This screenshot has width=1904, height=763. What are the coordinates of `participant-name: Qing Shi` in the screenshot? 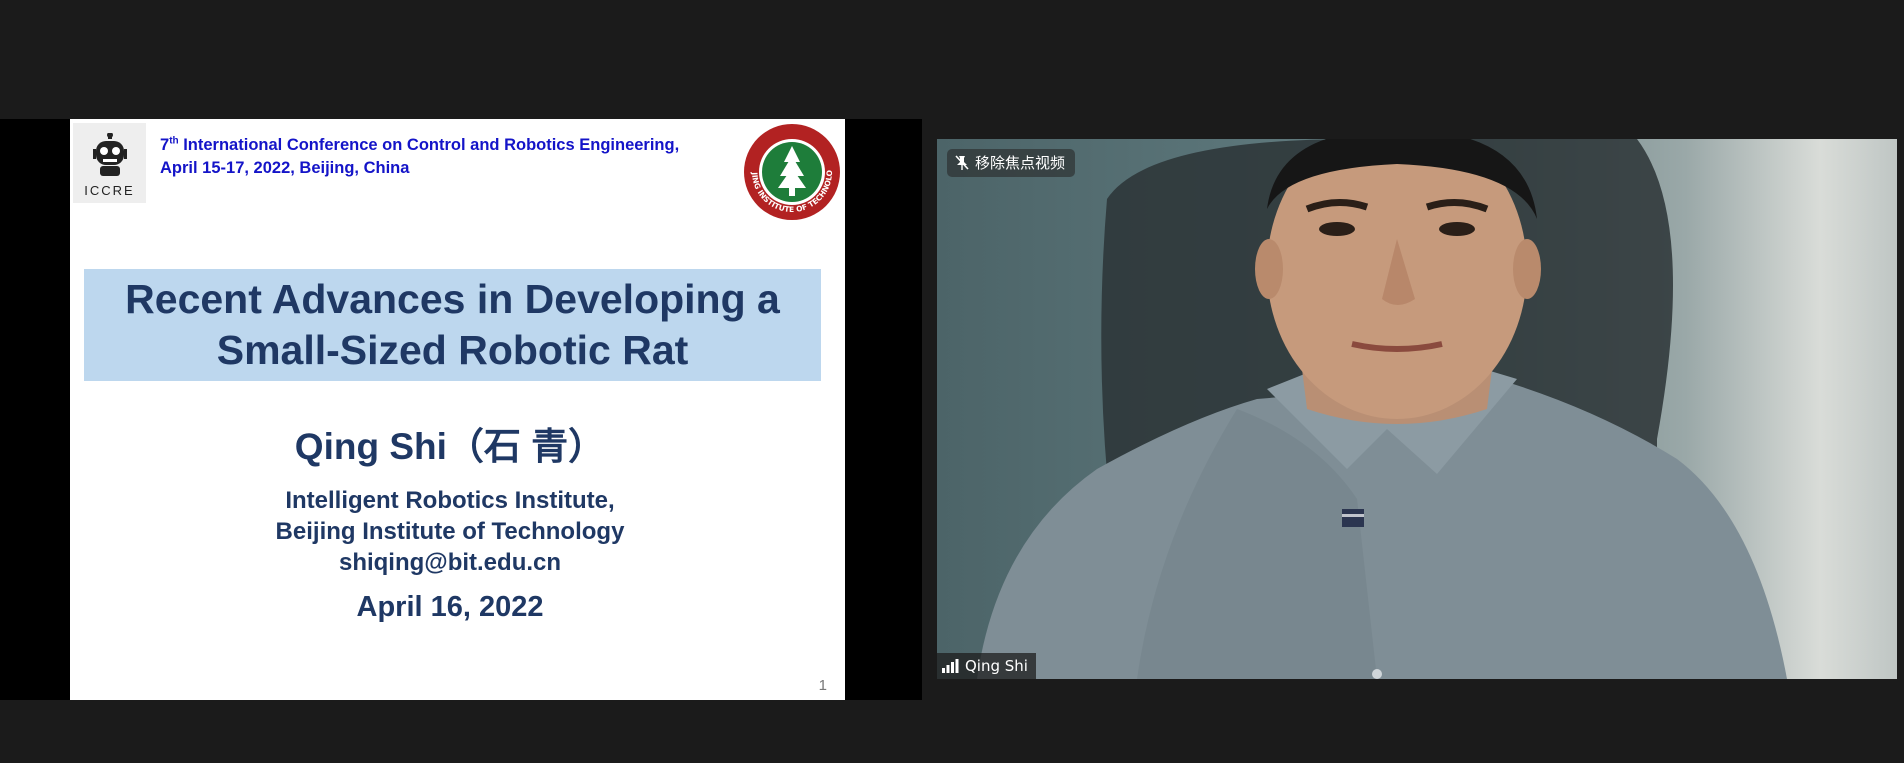 It's located at (996, 666).